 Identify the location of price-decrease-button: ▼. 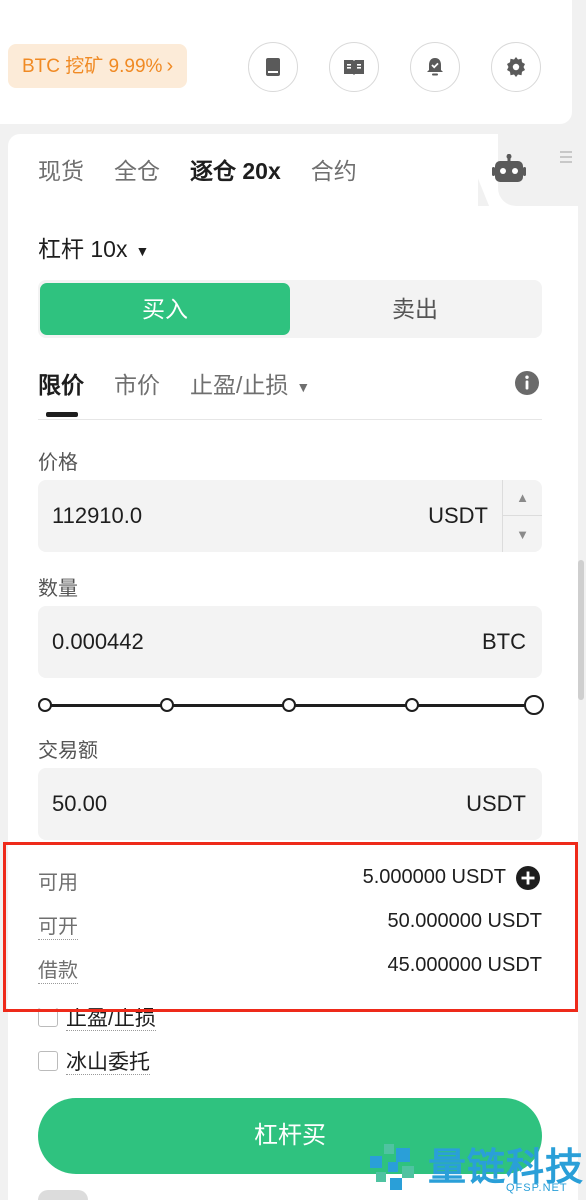
(522, 534).